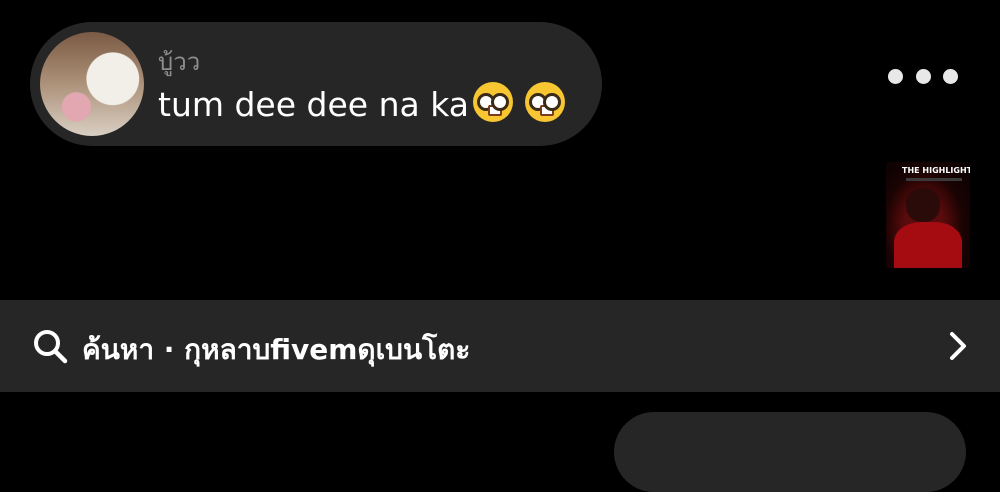 The height and width of the screenshot is (492, 1000). Describe the element at coordinates (923, 205) in the screenshot. I see `album-figure-head` at that location.